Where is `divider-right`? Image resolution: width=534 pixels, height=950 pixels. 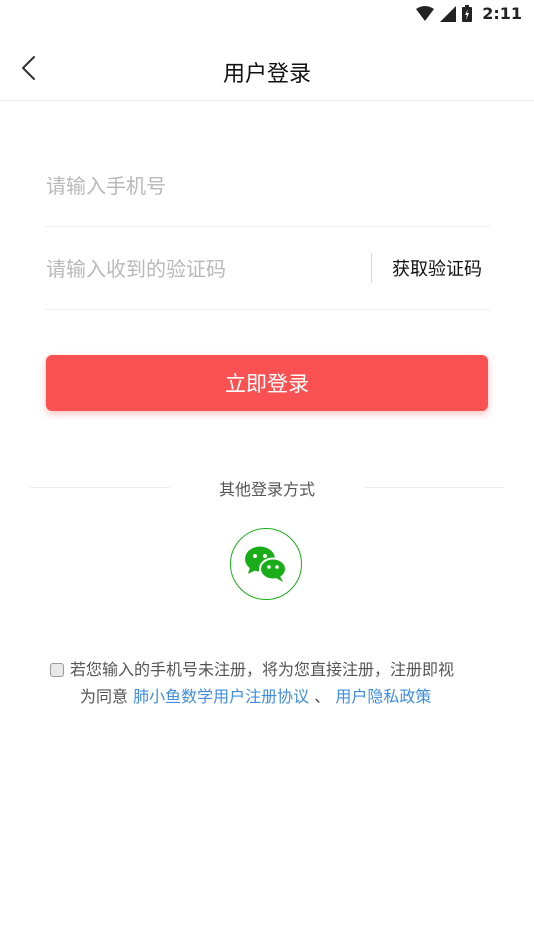 divider-right is located at coordinates (434, 487).